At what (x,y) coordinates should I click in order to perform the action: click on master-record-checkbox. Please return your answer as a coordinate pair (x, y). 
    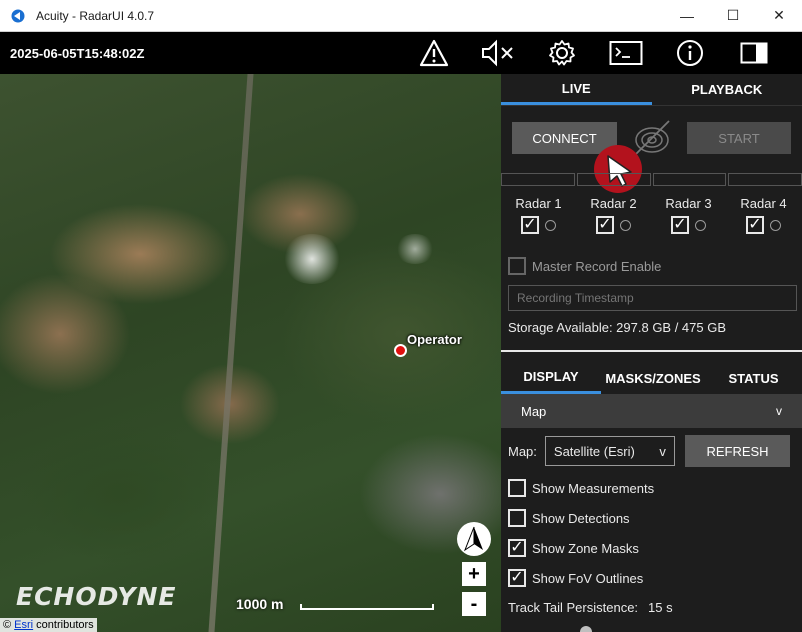
    Looking at the image, I should click on (517, 266).